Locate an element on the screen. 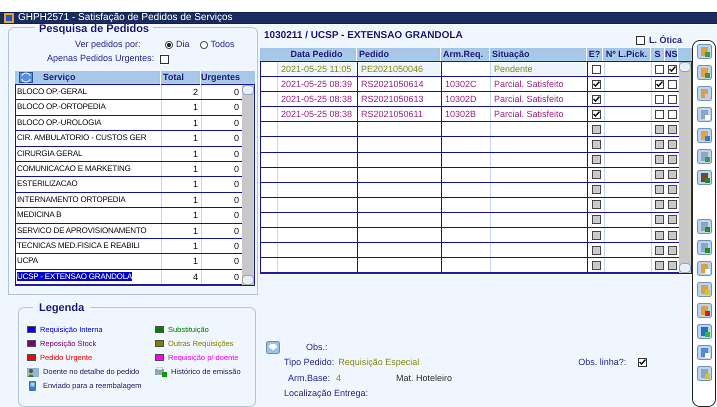  refresh-icon is located at coordinates (26, 78).